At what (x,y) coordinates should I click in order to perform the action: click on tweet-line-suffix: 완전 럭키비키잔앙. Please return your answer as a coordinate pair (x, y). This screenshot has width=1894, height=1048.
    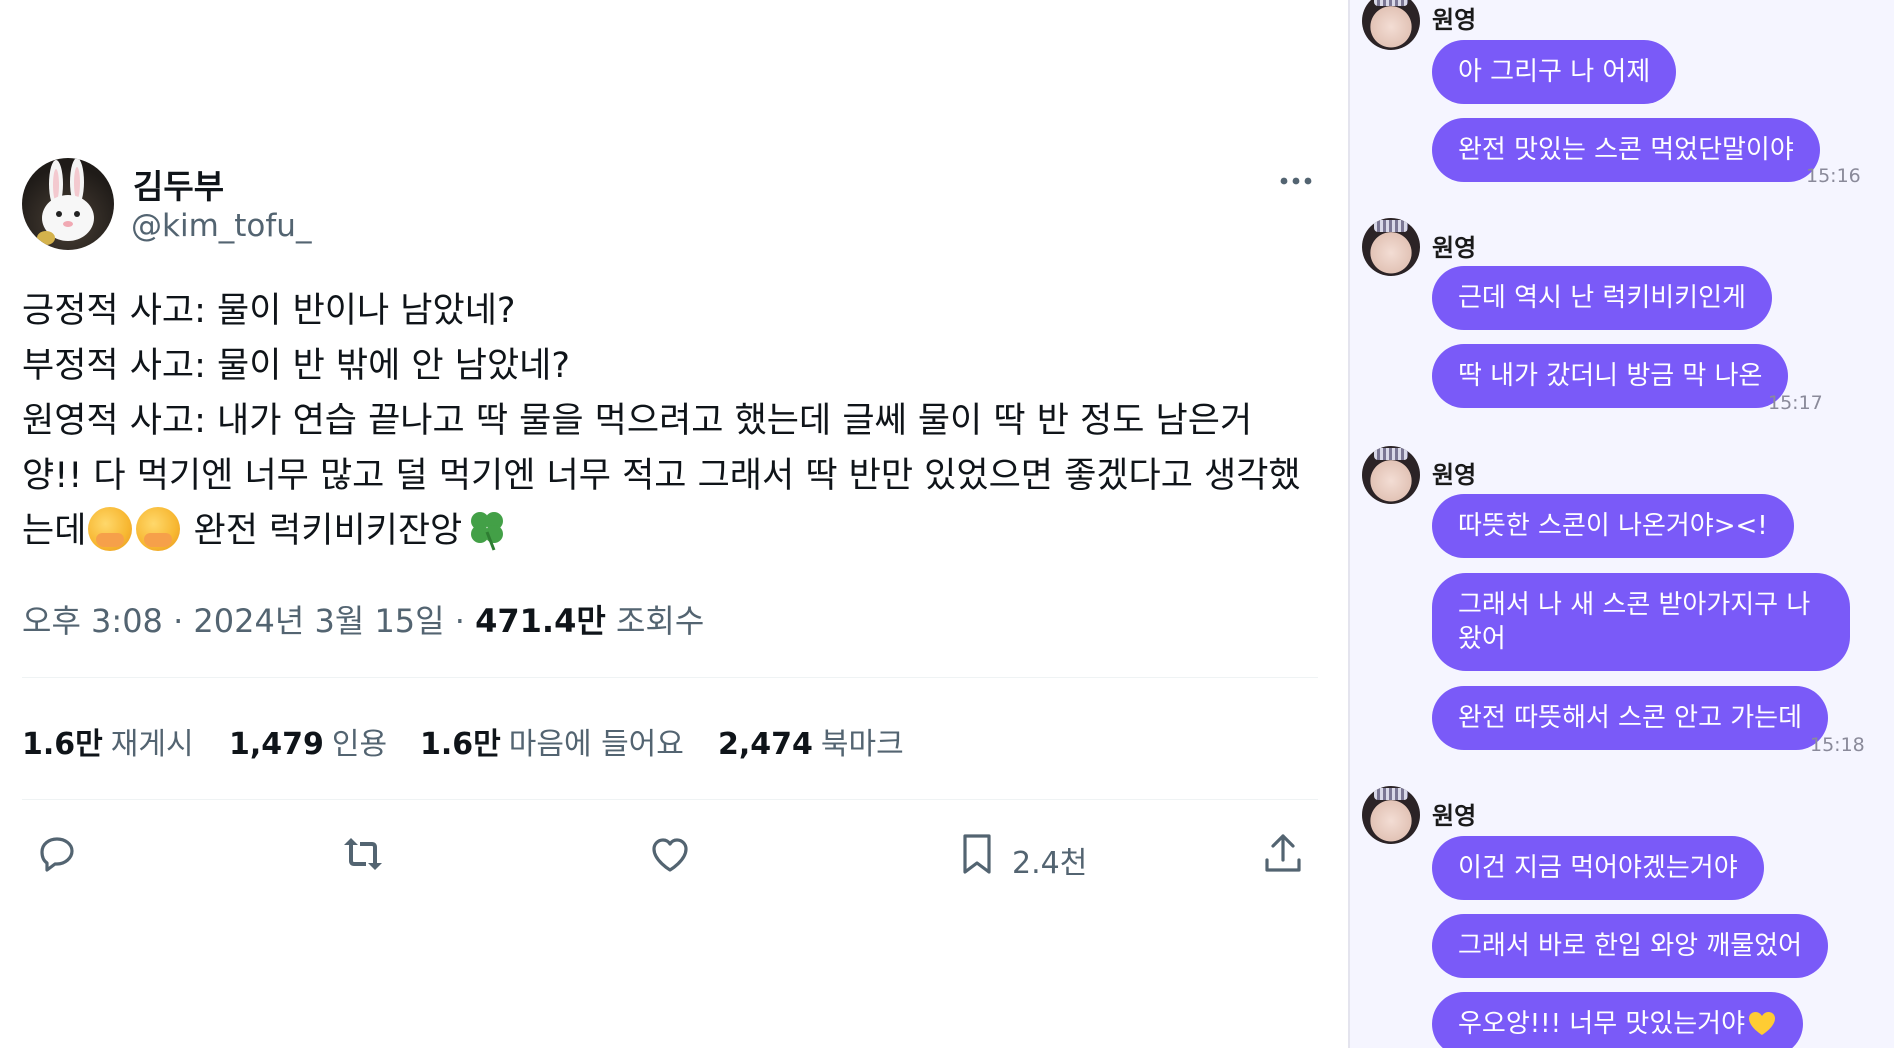
    Looking at the image, I should click on (322, 531).